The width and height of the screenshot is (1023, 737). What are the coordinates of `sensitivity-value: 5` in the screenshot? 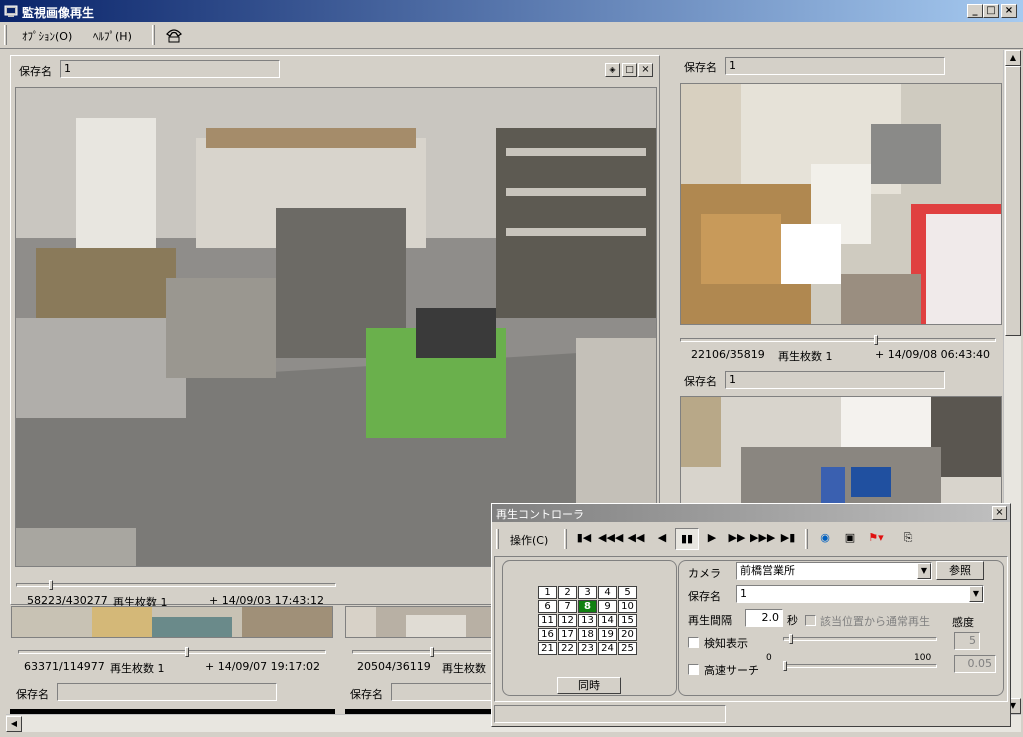 It's located at (967, 641).